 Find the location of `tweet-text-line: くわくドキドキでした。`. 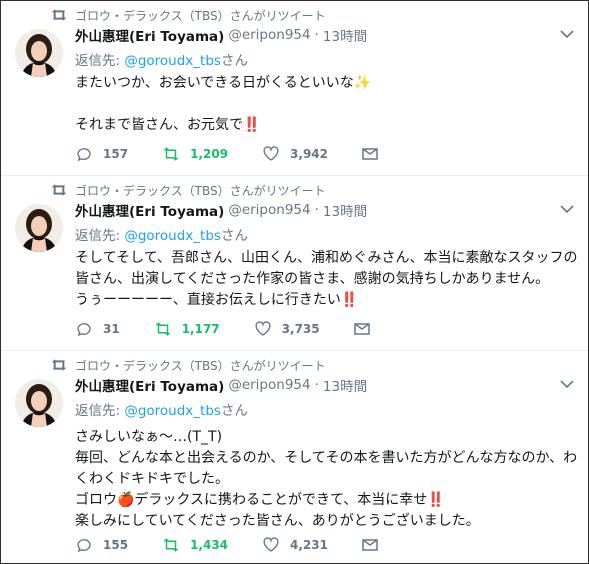

tweet-text-line: くわくドキドキでした。 is located at coordinates (152, 479).